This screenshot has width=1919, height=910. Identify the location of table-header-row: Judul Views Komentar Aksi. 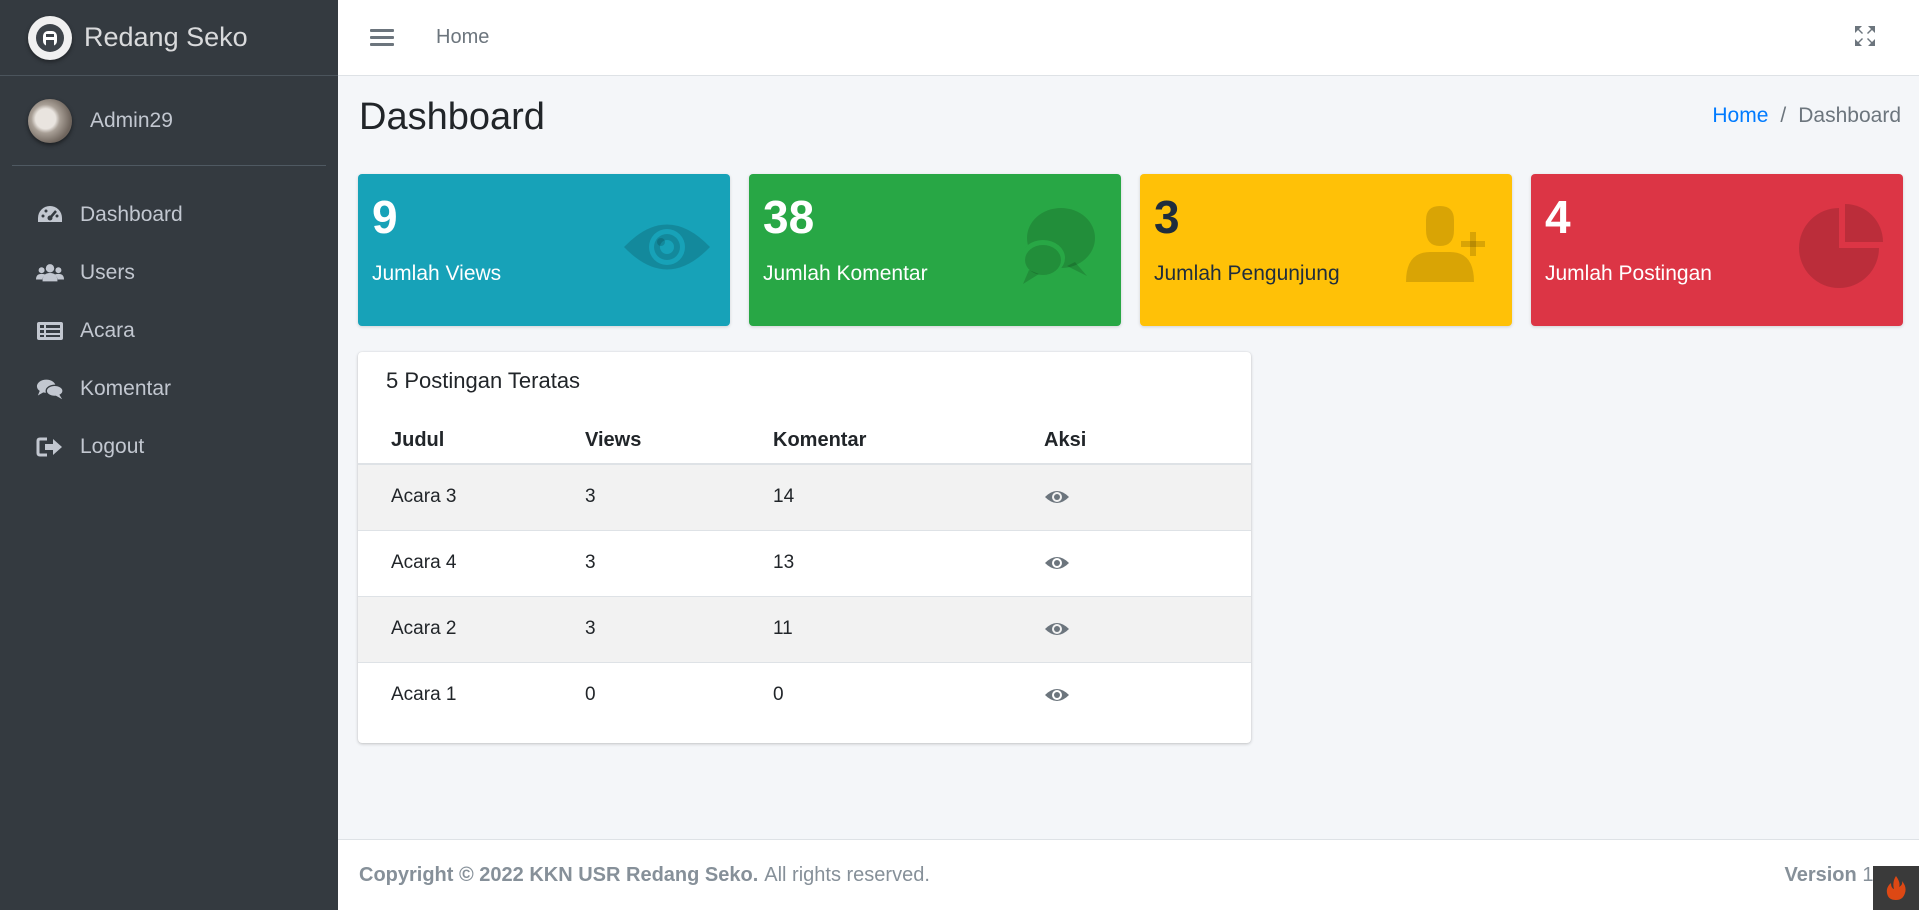
(804, 441).